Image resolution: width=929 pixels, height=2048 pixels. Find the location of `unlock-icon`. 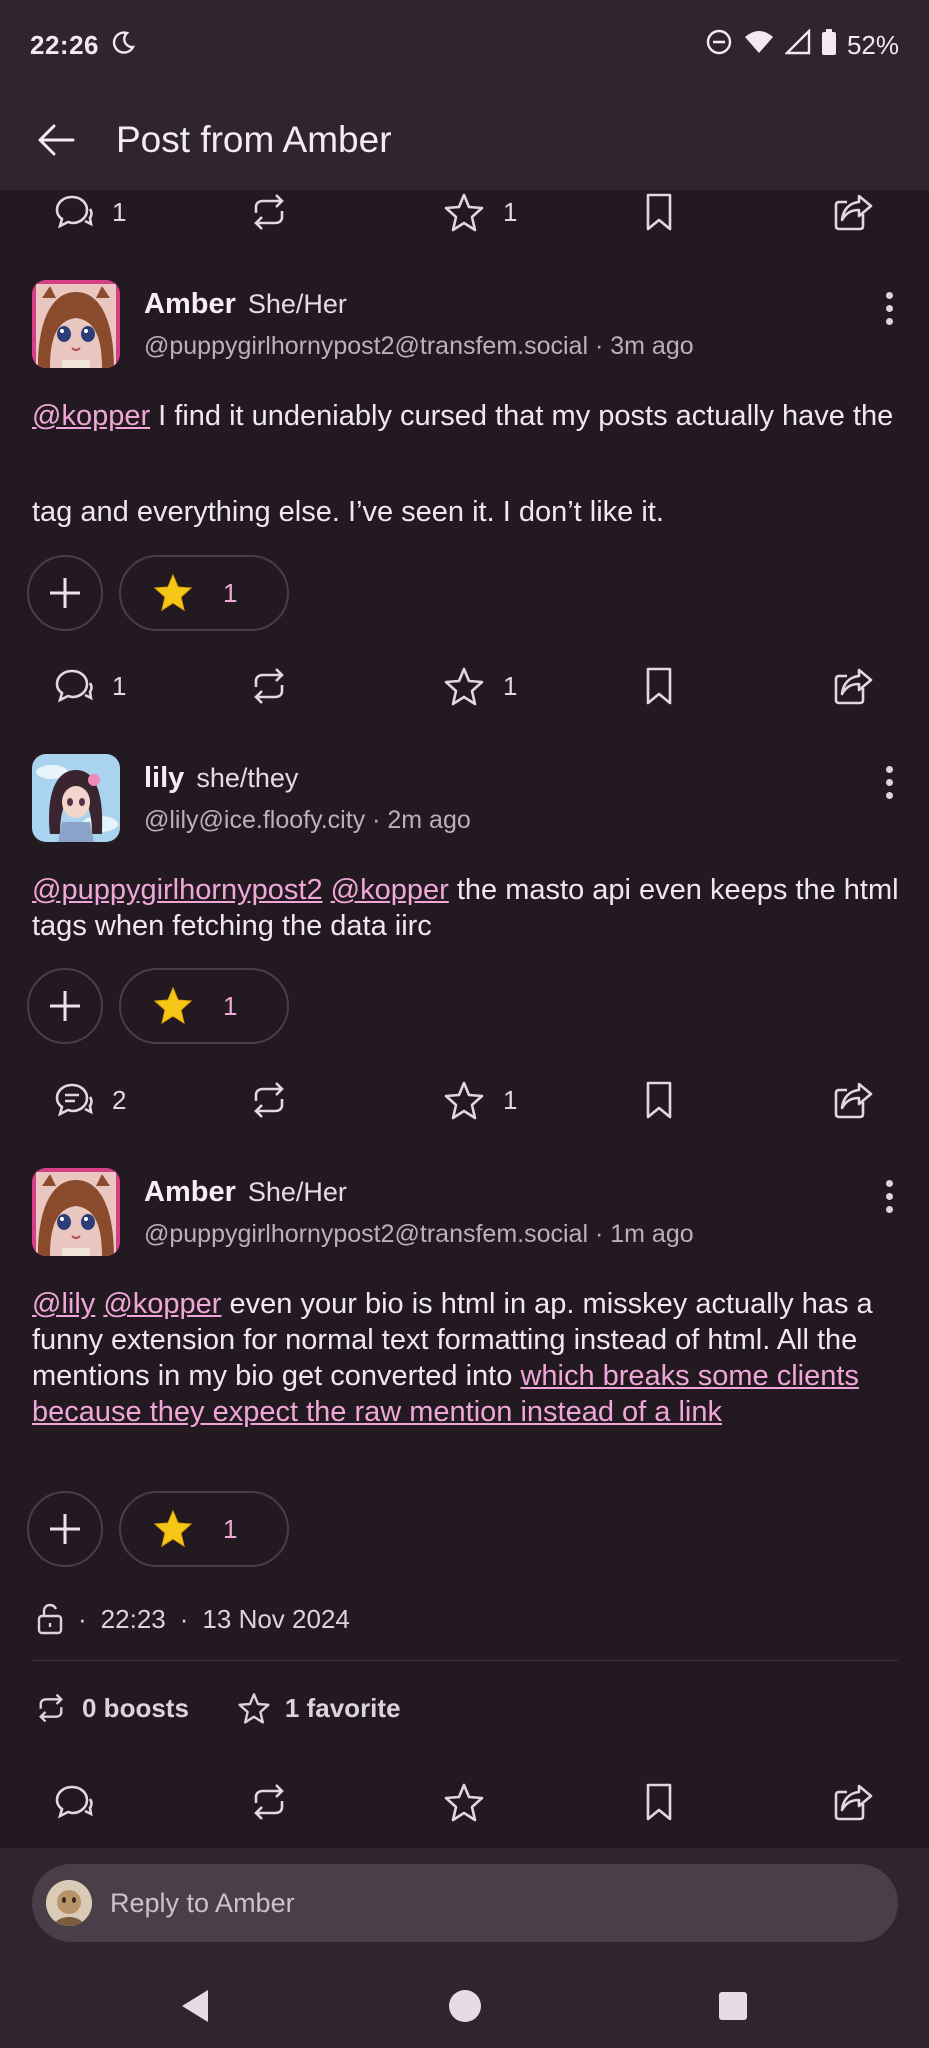

unlock-icon is located at coordinates (50, 1619).